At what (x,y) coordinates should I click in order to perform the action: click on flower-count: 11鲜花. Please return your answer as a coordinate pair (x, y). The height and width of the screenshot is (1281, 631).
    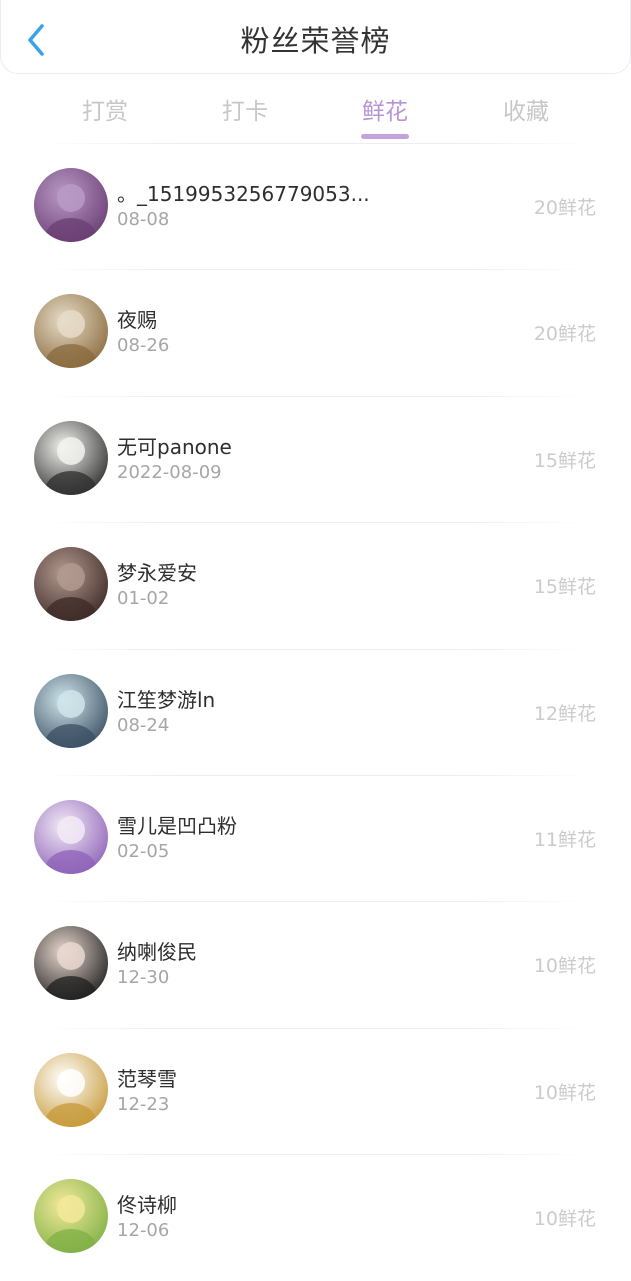
    Looking at the image, I should click on (564, 839).